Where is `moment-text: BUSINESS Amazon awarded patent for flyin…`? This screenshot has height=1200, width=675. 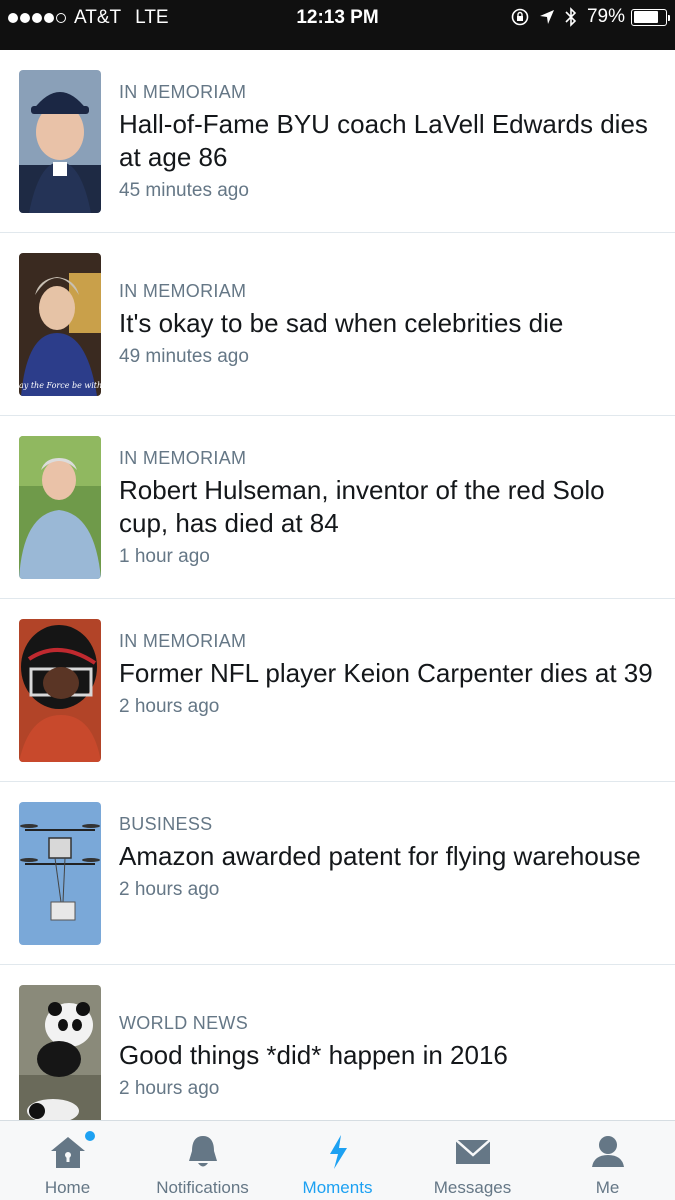 moment-text: BUSINESS Amazon awarded patent for flyin… is located at coordinates (387, 857).